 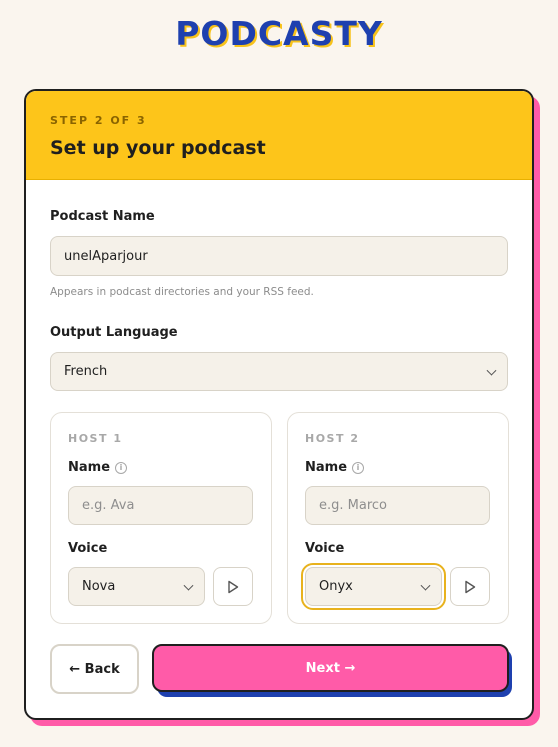 What do you see at coordinates (279, 371) in the screenshot?
I see `output-language-select: French` at bounding box center [279, 371].